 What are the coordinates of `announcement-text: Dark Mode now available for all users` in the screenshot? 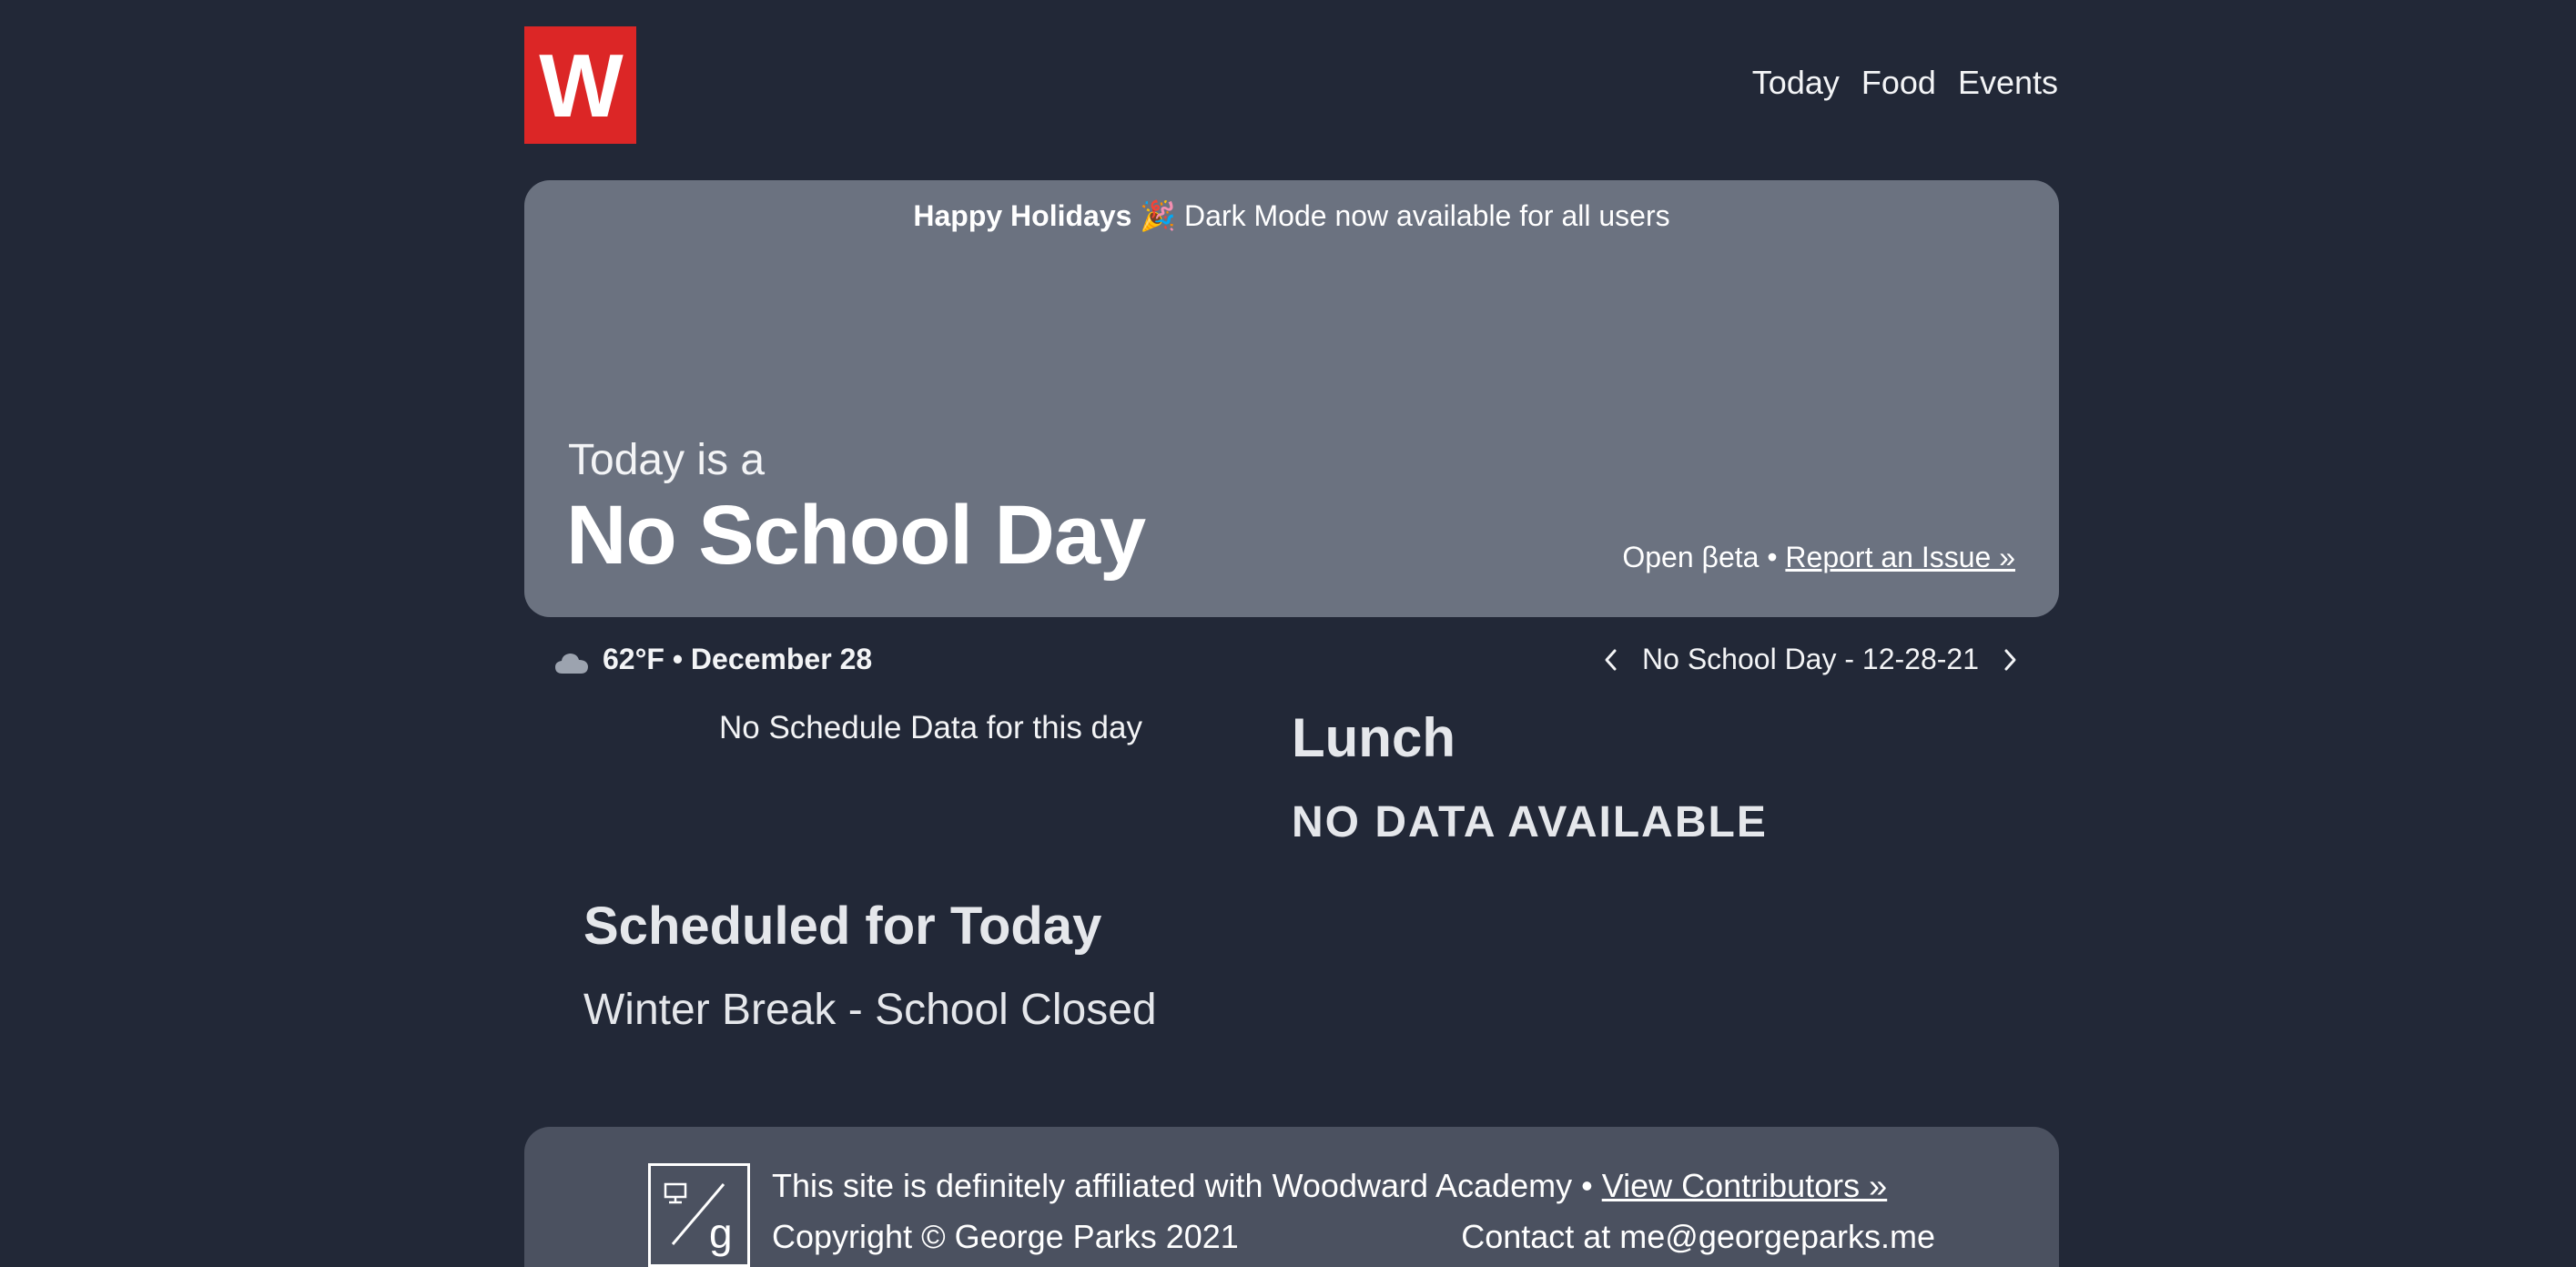 It's located at (1427, 216).